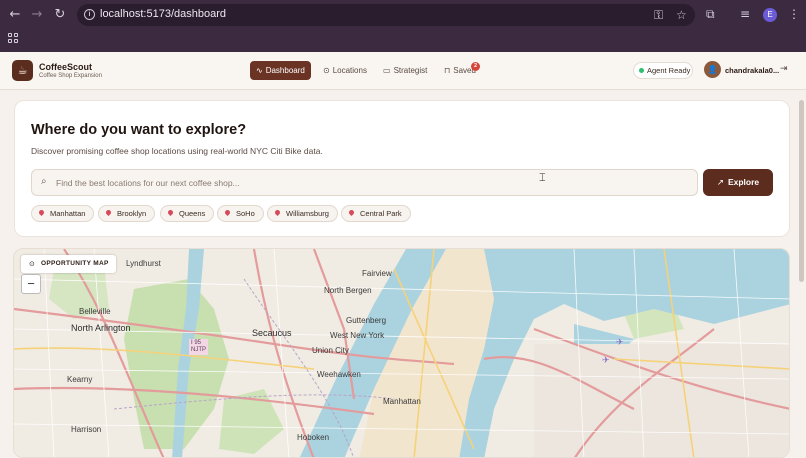  What do you see at coordinates (13, 38) in the screenshot?
I see `apps-grid-icon` at bounding box center [13, 38].